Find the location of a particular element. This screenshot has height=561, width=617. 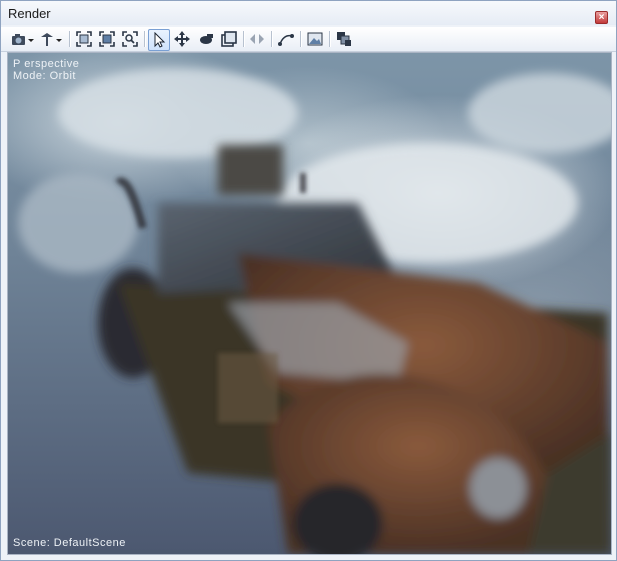

frame-icon is located at coordinates (84, 39).